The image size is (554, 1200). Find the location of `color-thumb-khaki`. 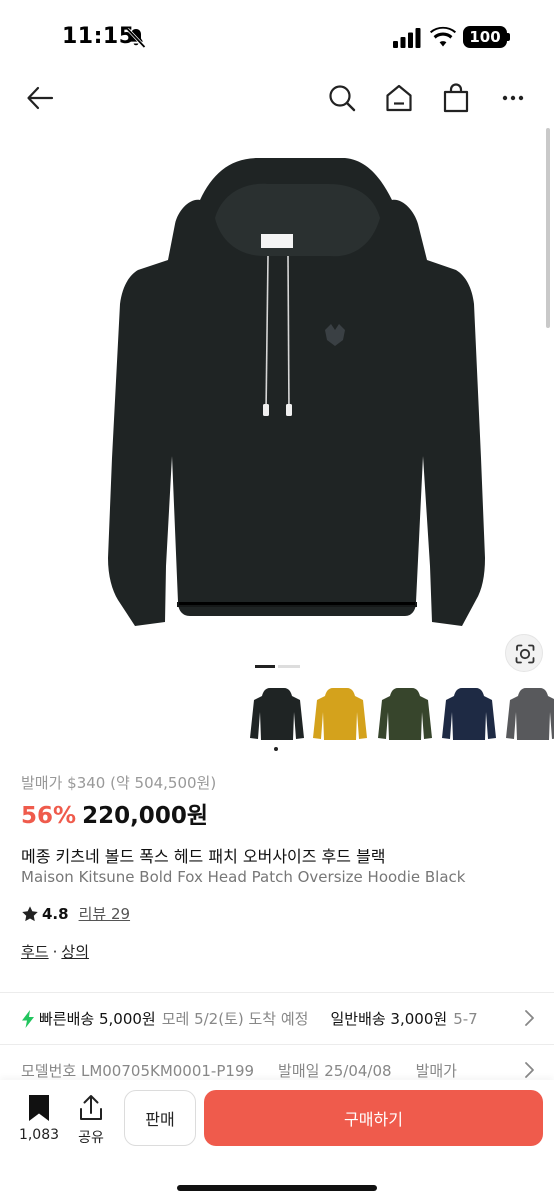

color-thumb-khaki is located at coordinates (405, 713).